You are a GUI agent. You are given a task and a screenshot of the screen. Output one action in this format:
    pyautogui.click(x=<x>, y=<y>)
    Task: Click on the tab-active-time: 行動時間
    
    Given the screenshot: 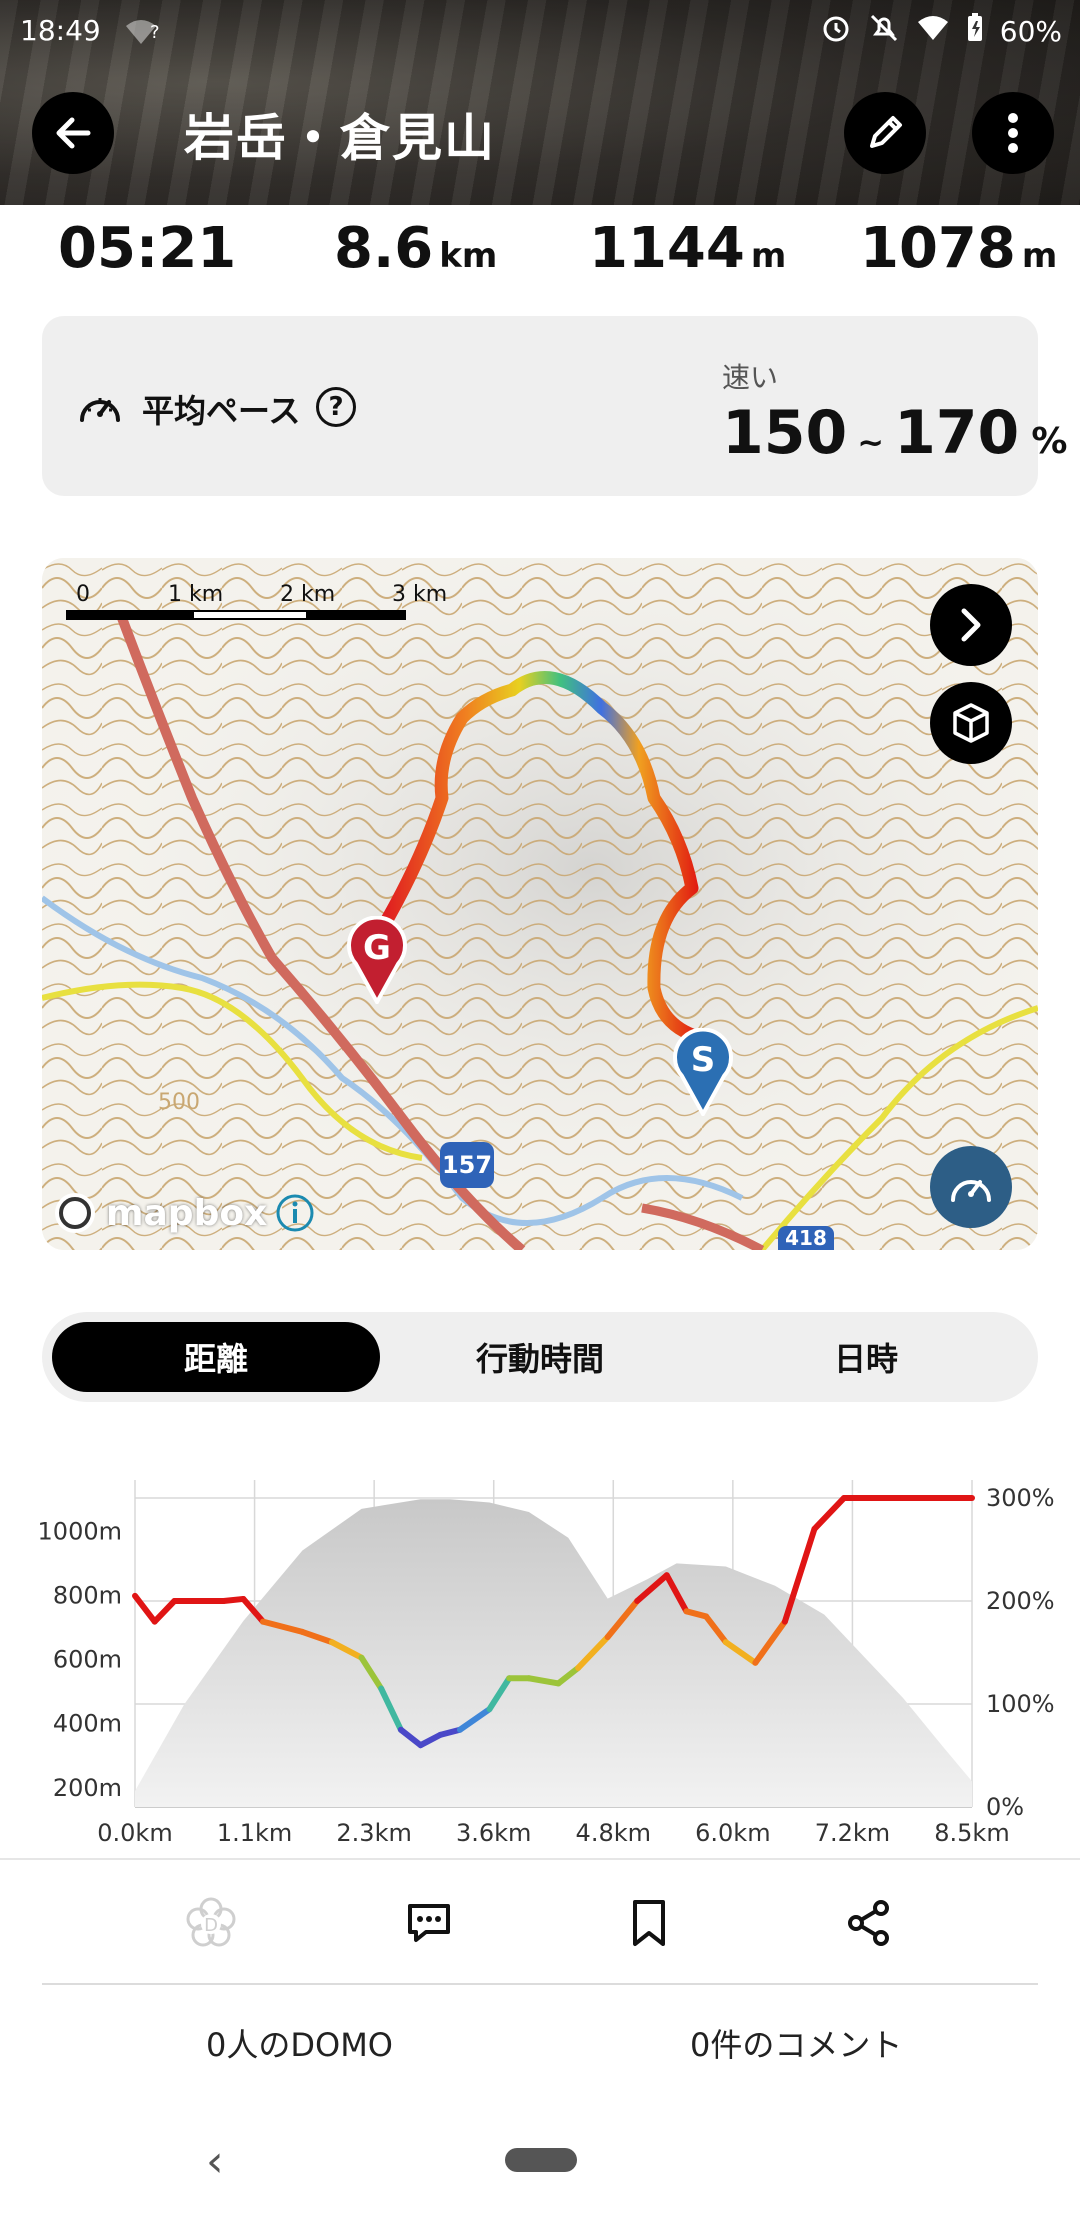 What is the action you would take?
    pyautogui.click(x=540, y=1357)
    